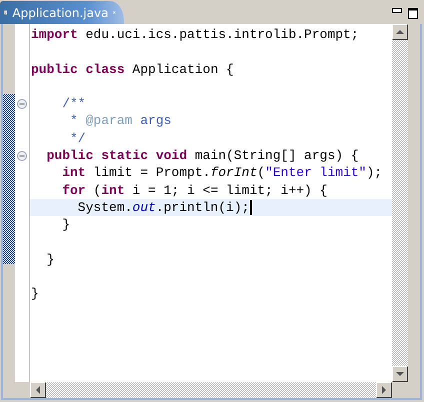  Describe the element at coordinates (132, 69) in the screenshot. I see `code-line: public class Application {` at that location.